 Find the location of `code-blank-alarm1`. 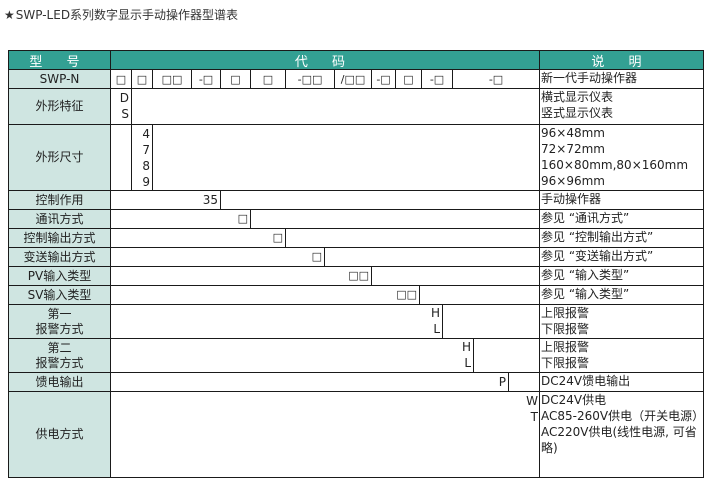

code-blank-alarm1 is located at coordinates (491, 321).